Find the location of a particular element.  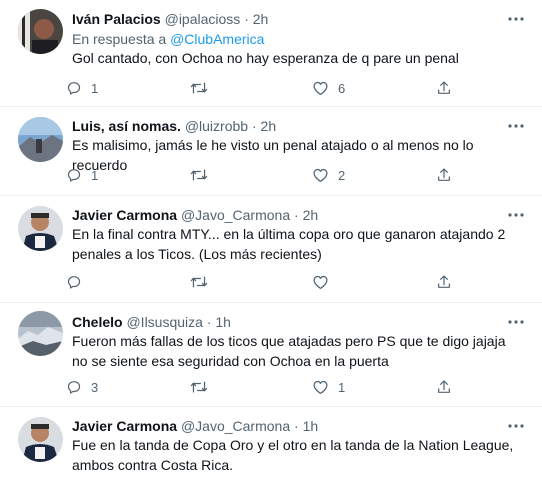

tweet-header: Iván Palacios @ipalacioss · 2h is located at coordinates (170, 19).